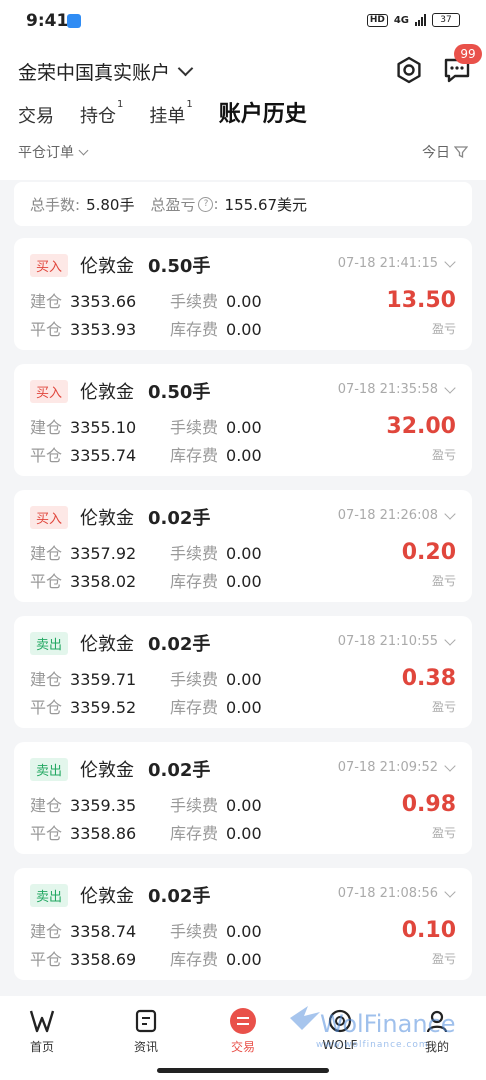 The width and height of the screenshot is (486, 1080). What do you see at coordinates (428, 678) in the screenshot?
I see `profit-loss-value: 0.38` at bounding box center [428, 678].